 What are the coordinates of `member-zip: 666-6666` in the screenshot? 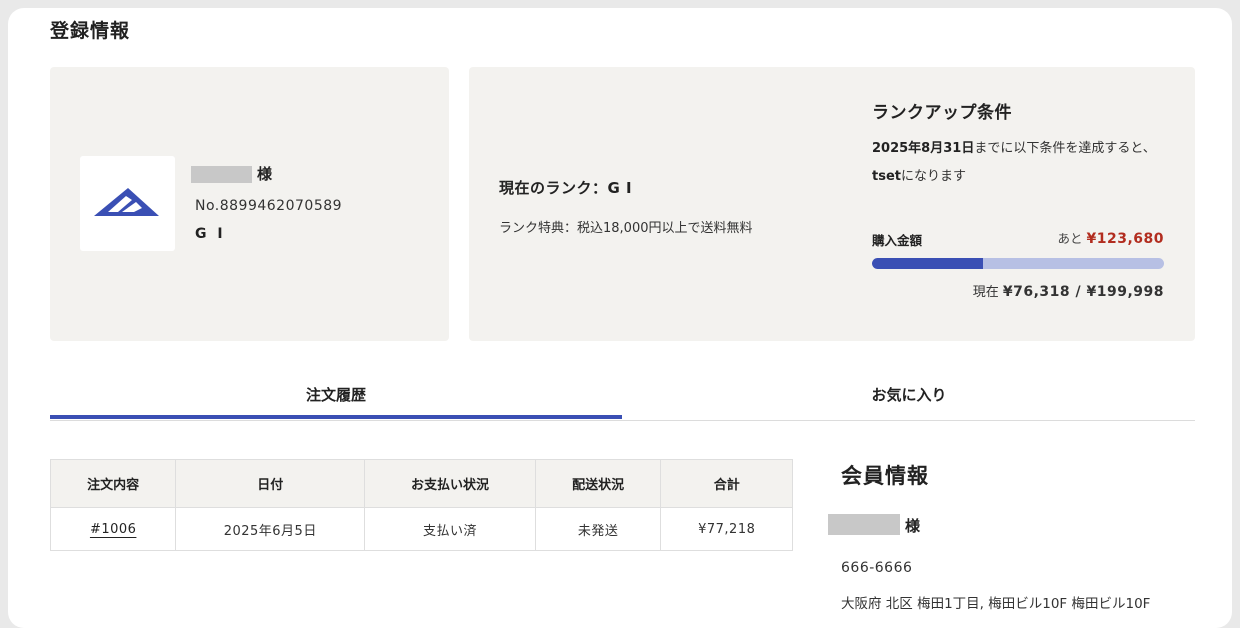 It's located at (877, 568).